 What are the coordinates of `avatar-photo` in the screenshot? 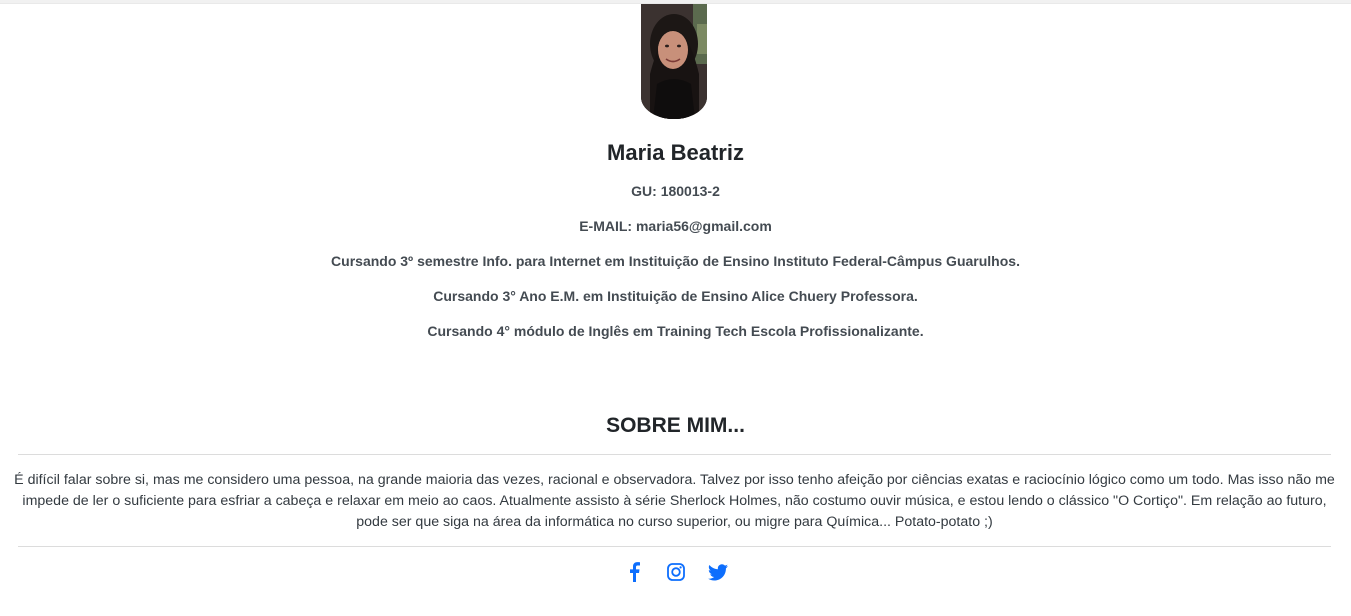 It's located at (674, 61).